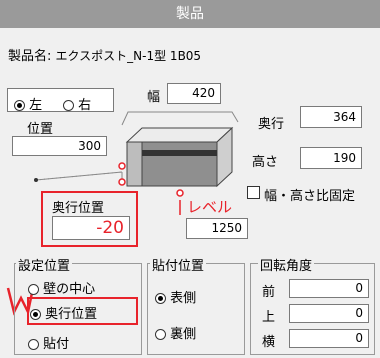 The width and height of the screenshot is (380, 358). I want to click on wall-center-label: 壁の中心, so click(69, 289).